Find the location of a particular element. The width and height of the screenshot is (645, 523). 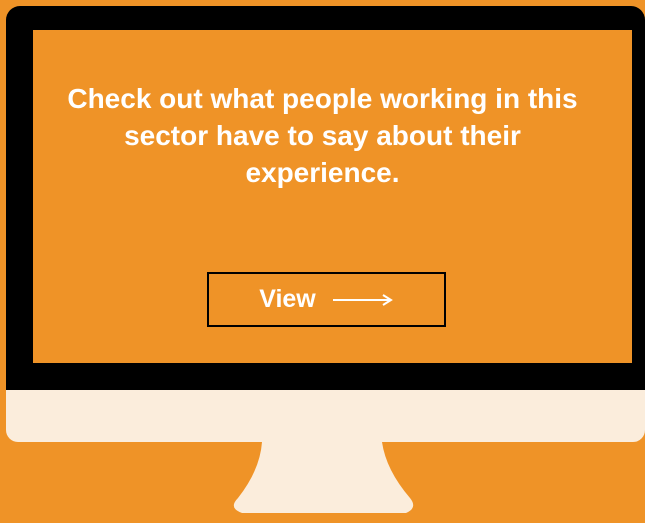

monitor-chin is located at coordinates (325, 416).